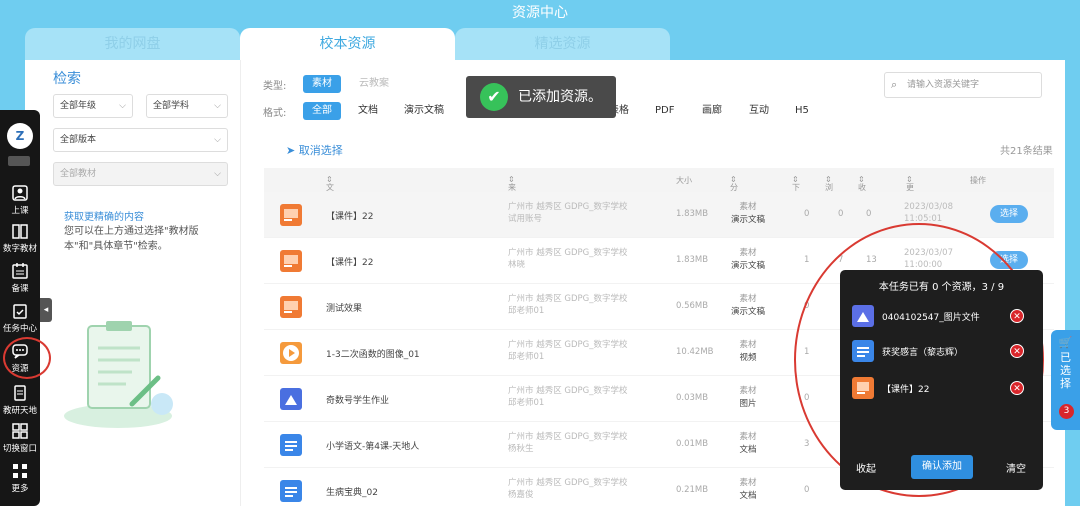 The image size is (1080, 506). Describe the element at coordinates (862, 189) in the screenshot. I see `col-favorites: 收藏 ⇕` at that location.